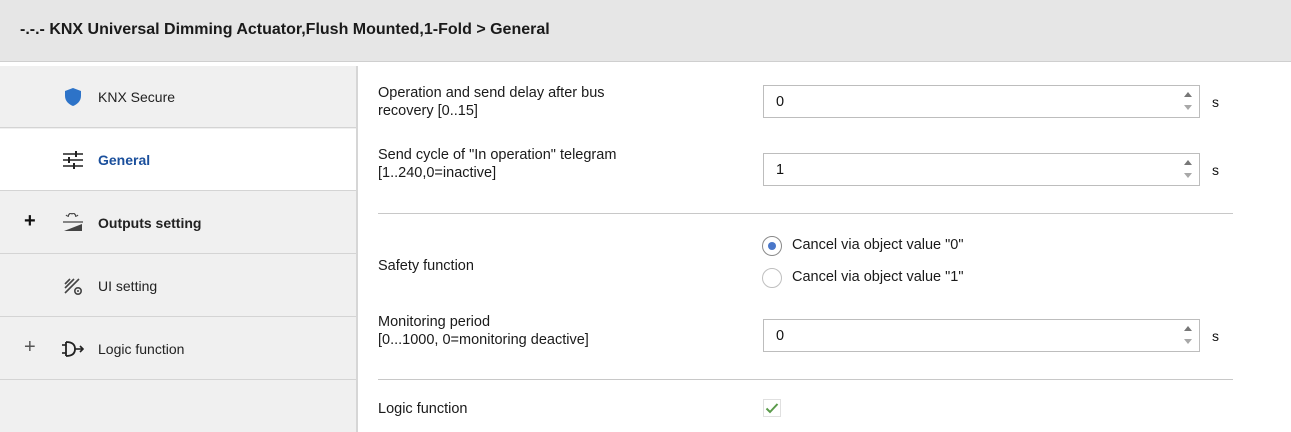  What do you see at coordinates (981, 169) in the screenshot?
I see `send-cycle-spinbox: 1` at bounding box center [981, 169].